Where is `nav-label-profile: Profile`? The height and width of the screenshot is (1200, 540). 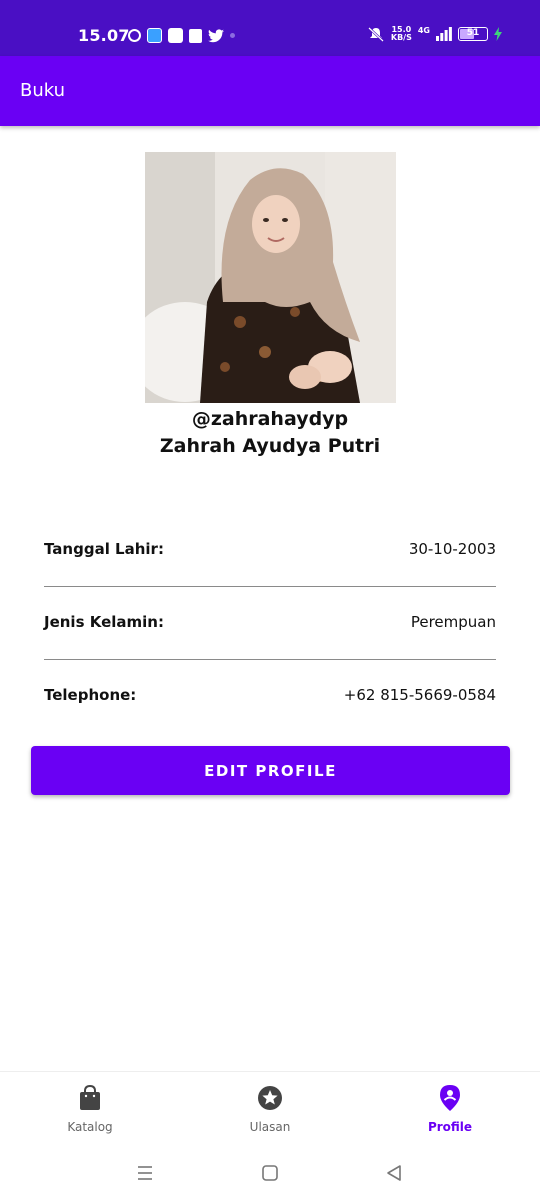
nav-label-profile: Profile is located at coordinates (450, 1127).